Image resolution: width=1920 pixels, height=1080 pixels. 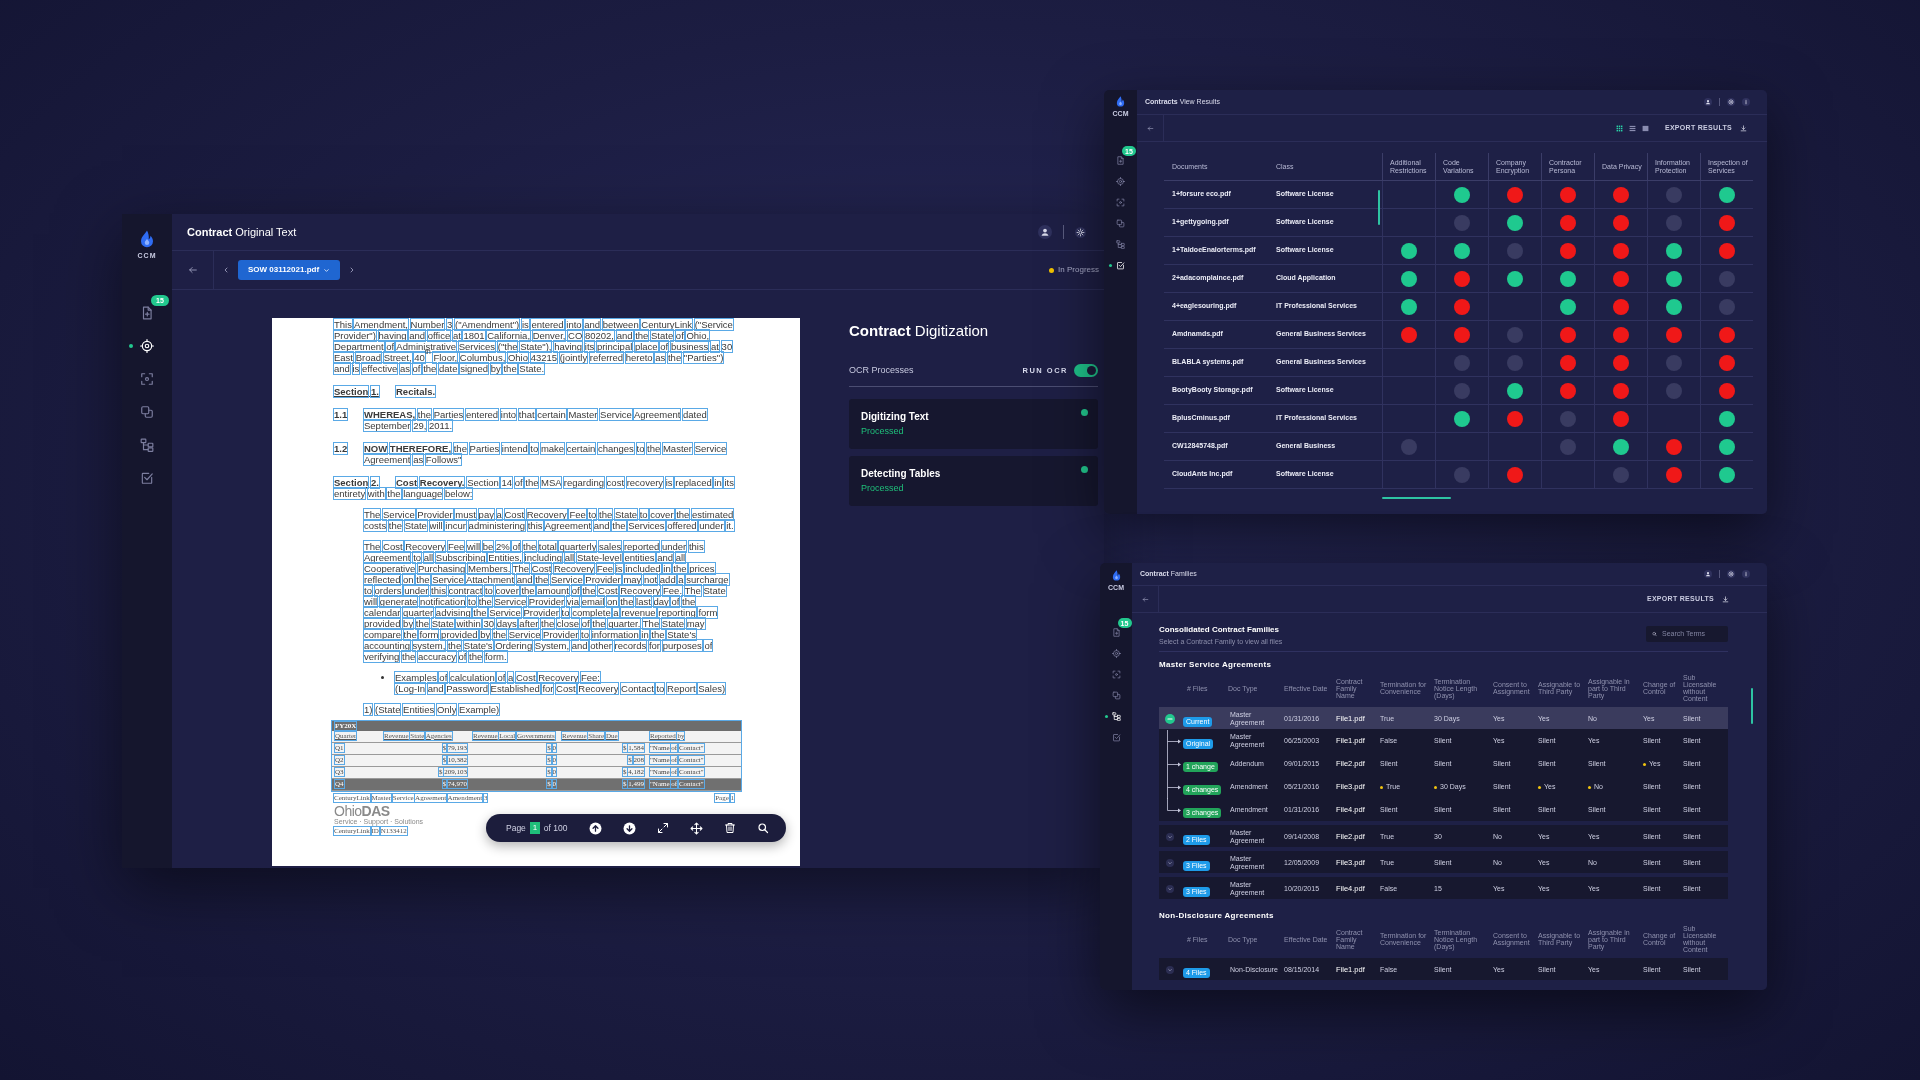 What do you see at coordinates (498, 677) in the screenshot?
I see `list-text: Examples of calculation of a Cost Recovery Fee:` at bounding box center [498, 677].